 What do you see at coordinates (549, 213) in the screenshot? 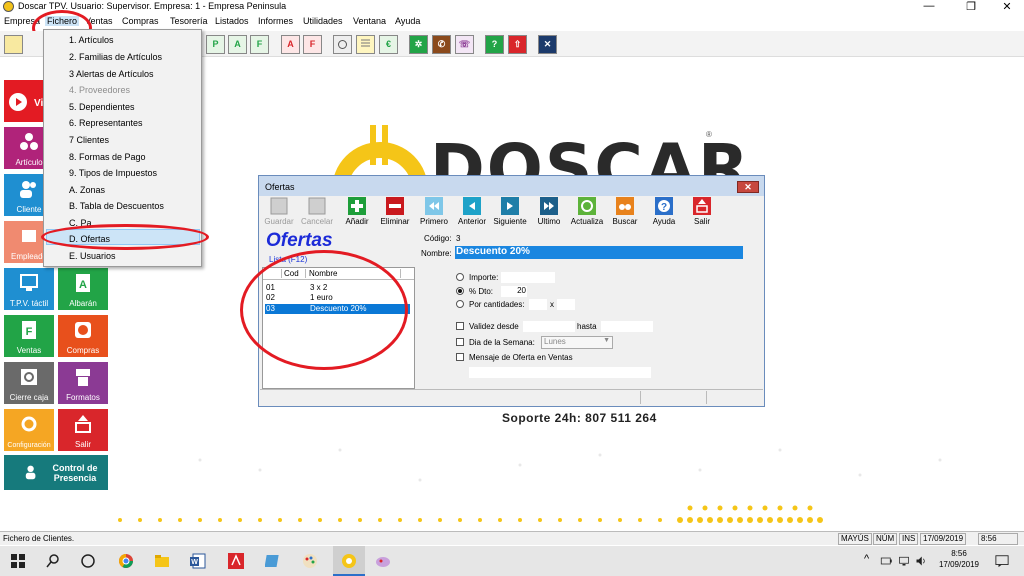
I see `ultimo-button: Ultimo` at bounding box center [549, 213].